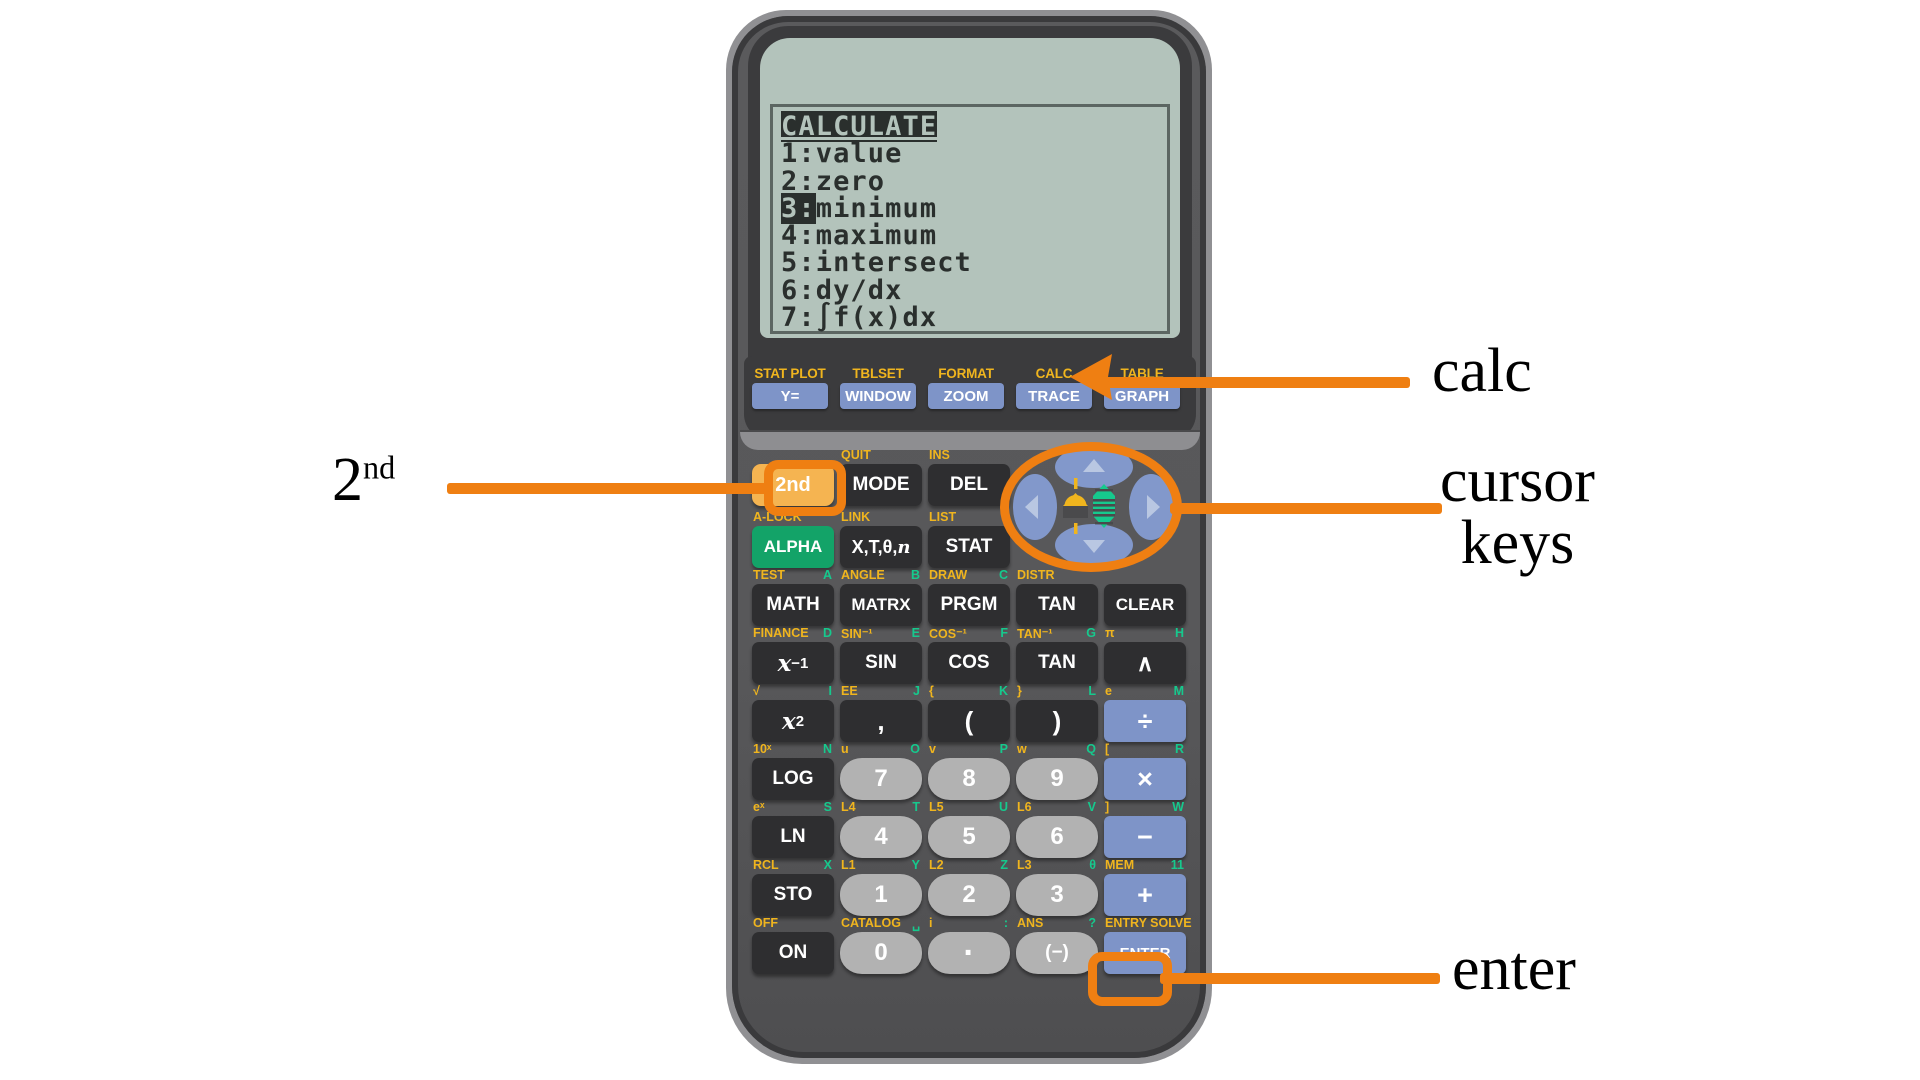 The height and width of the screenshot is (1080, 1920). I want to click on key-7: uO7, so click(881, 771).